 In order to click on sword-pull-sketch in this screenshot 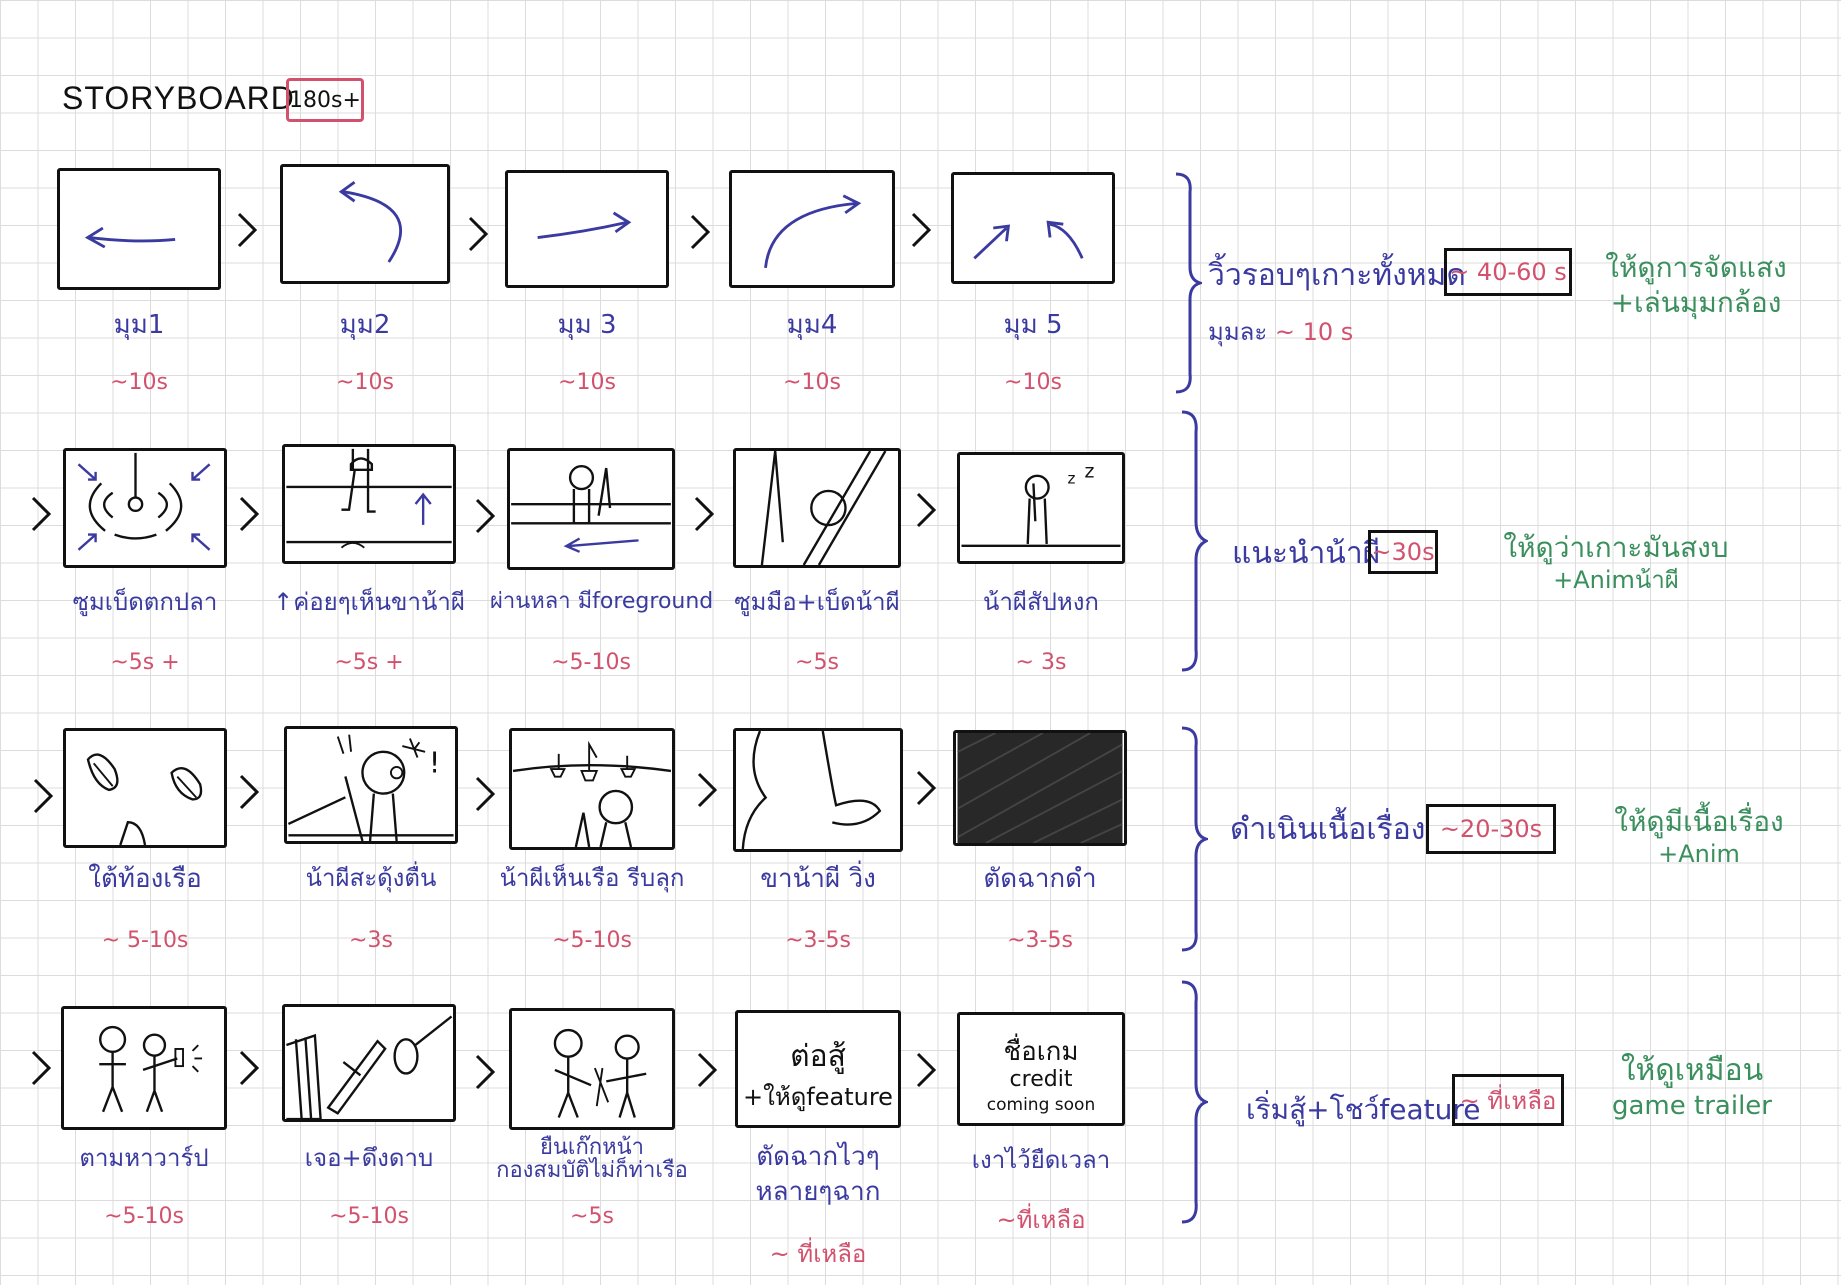, I will do `click(369, 1067)`.